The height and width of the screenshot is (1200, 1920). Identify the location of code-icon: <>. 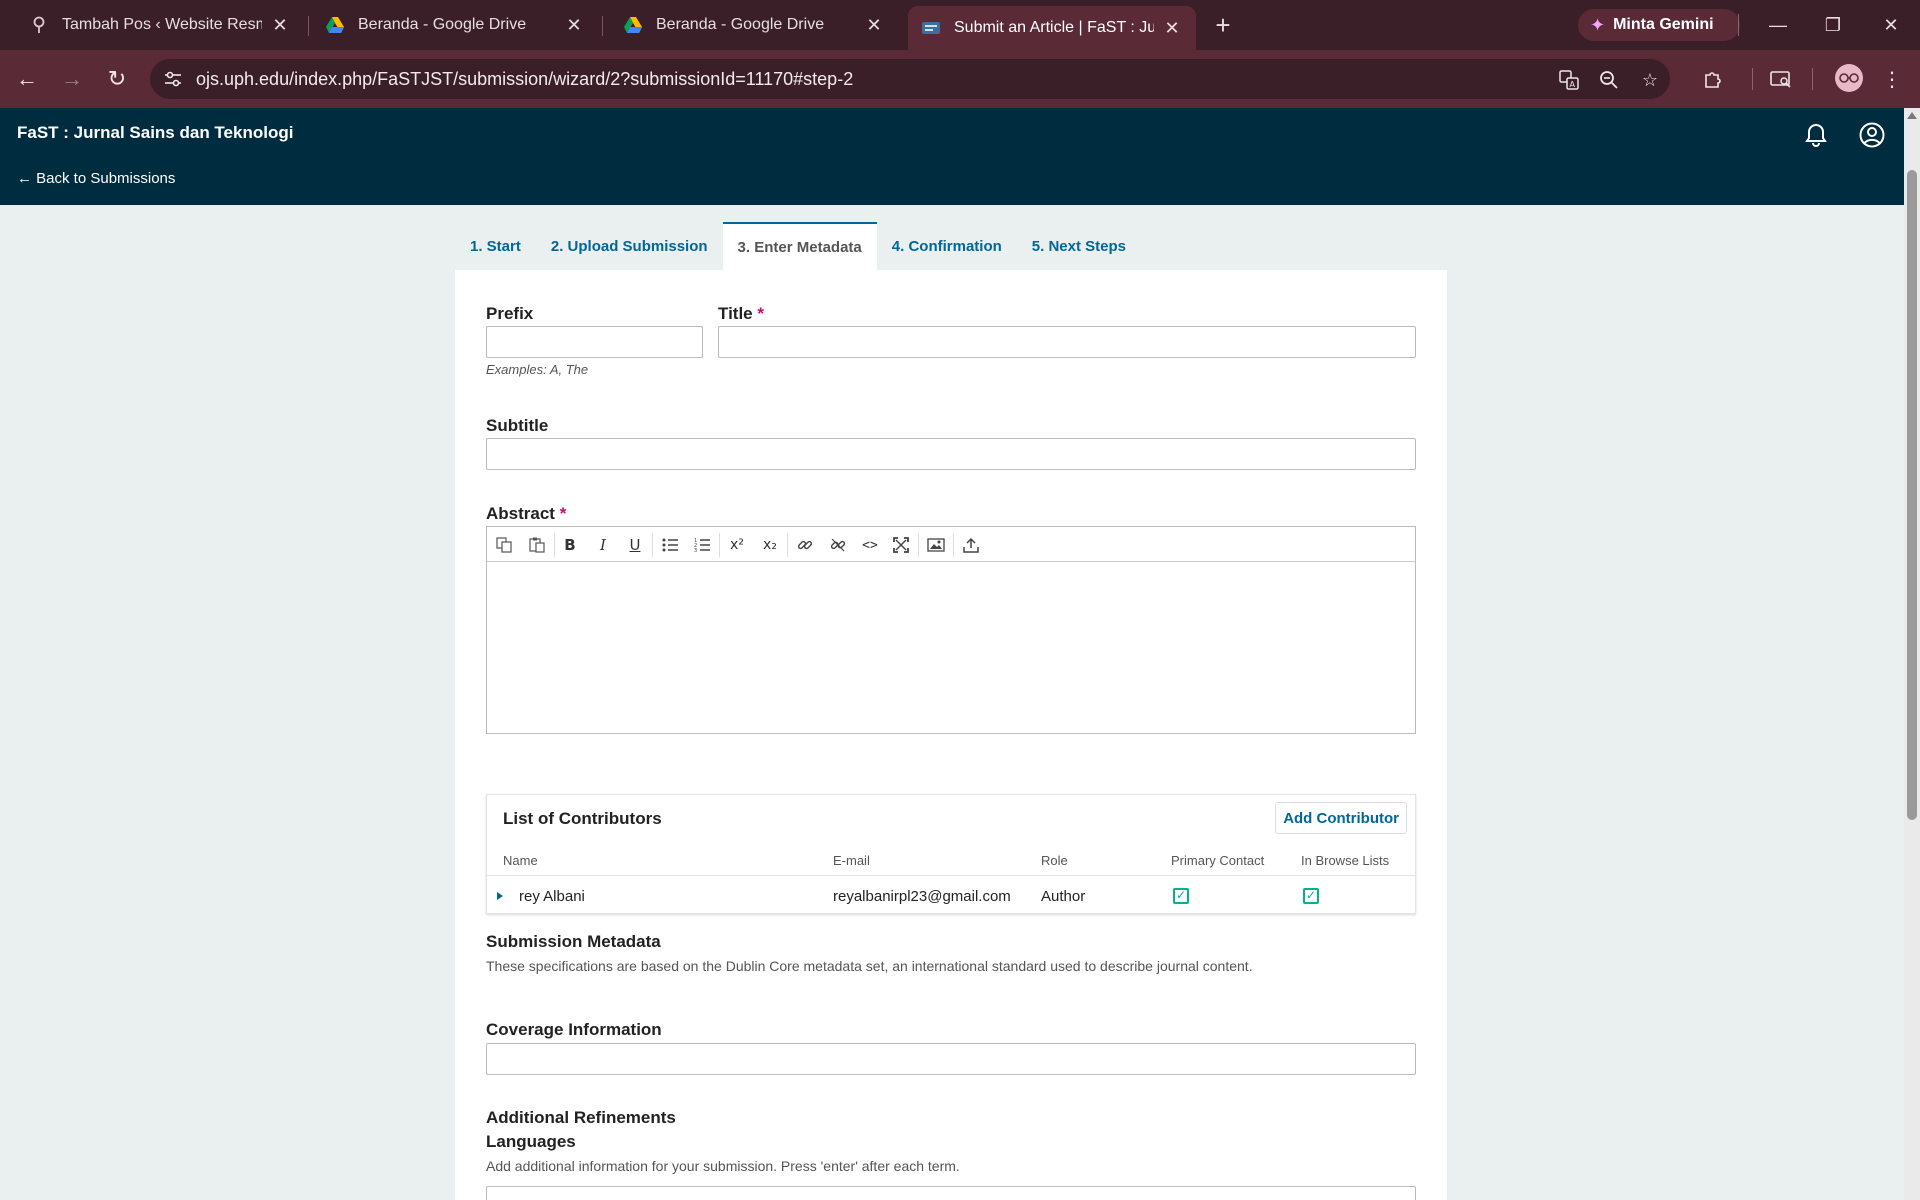
(870, 545).